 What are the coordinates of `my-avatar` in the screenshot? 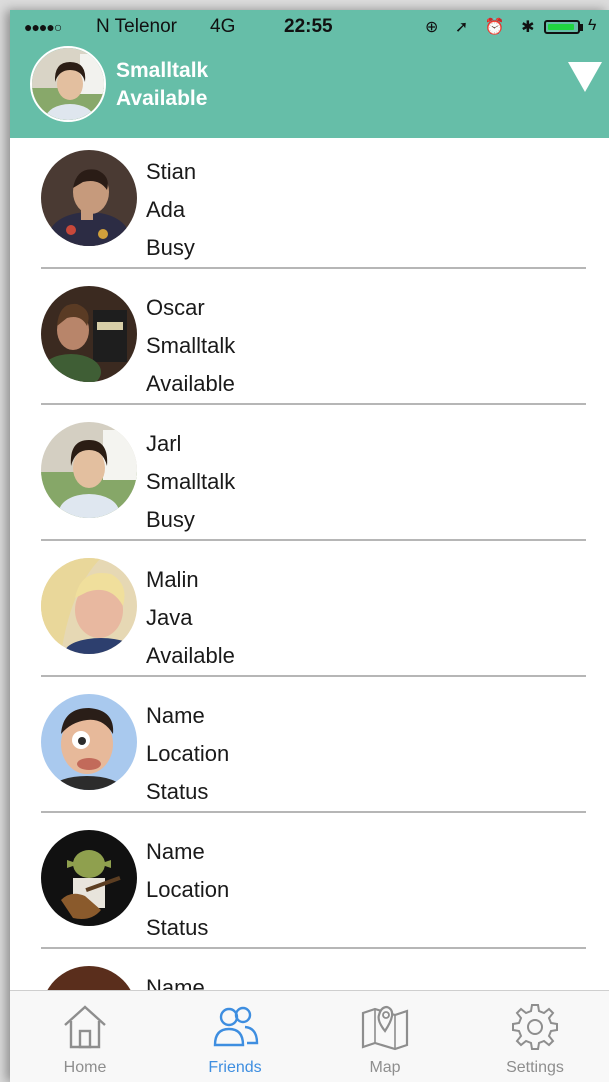 It's located at (68, 84).